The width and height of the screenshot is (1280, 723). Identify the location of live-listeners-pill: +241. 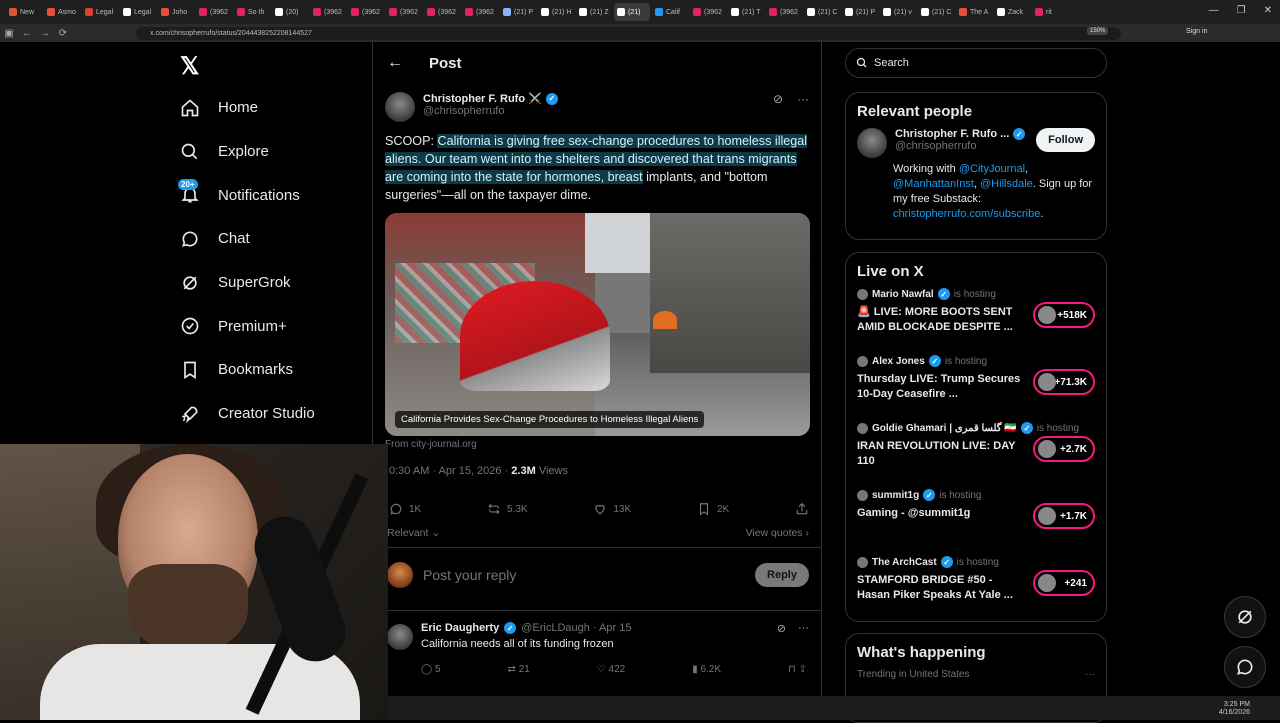
(1064, 583).